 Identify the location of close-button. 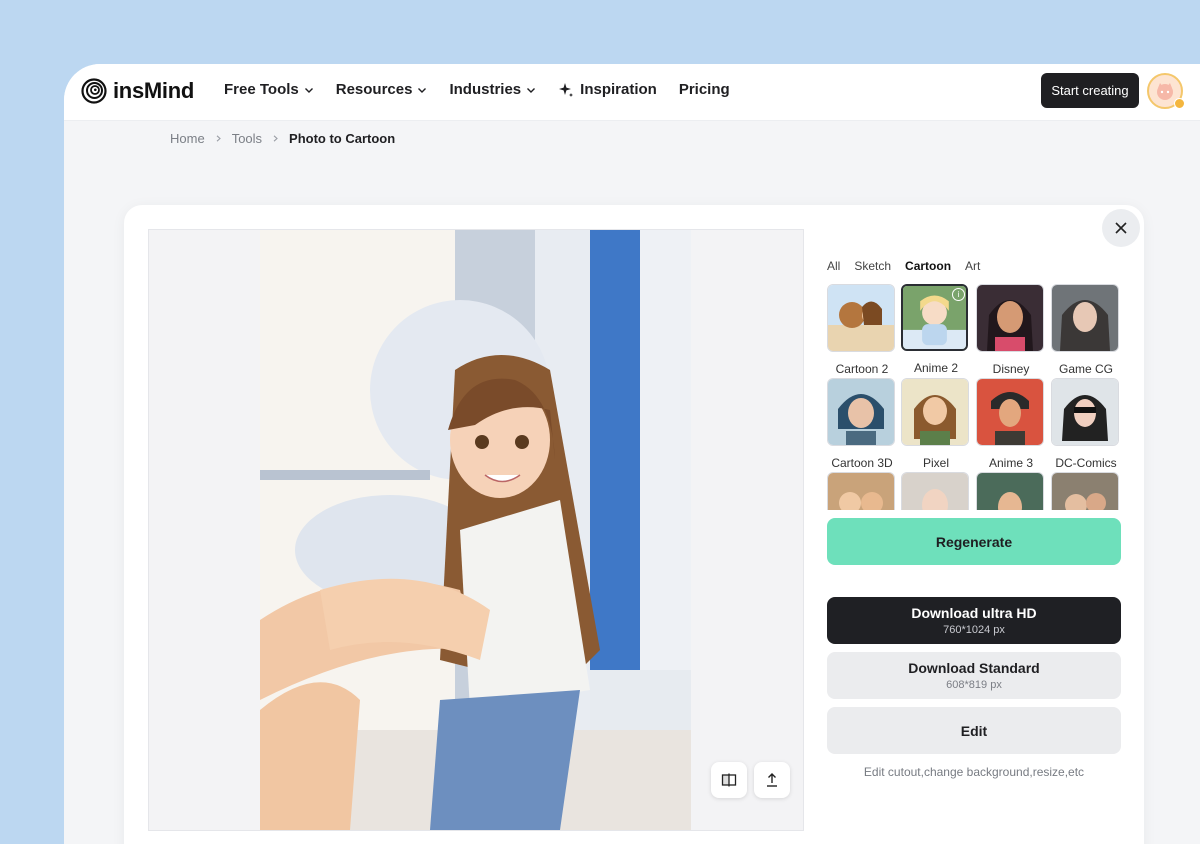
(1121, 228).